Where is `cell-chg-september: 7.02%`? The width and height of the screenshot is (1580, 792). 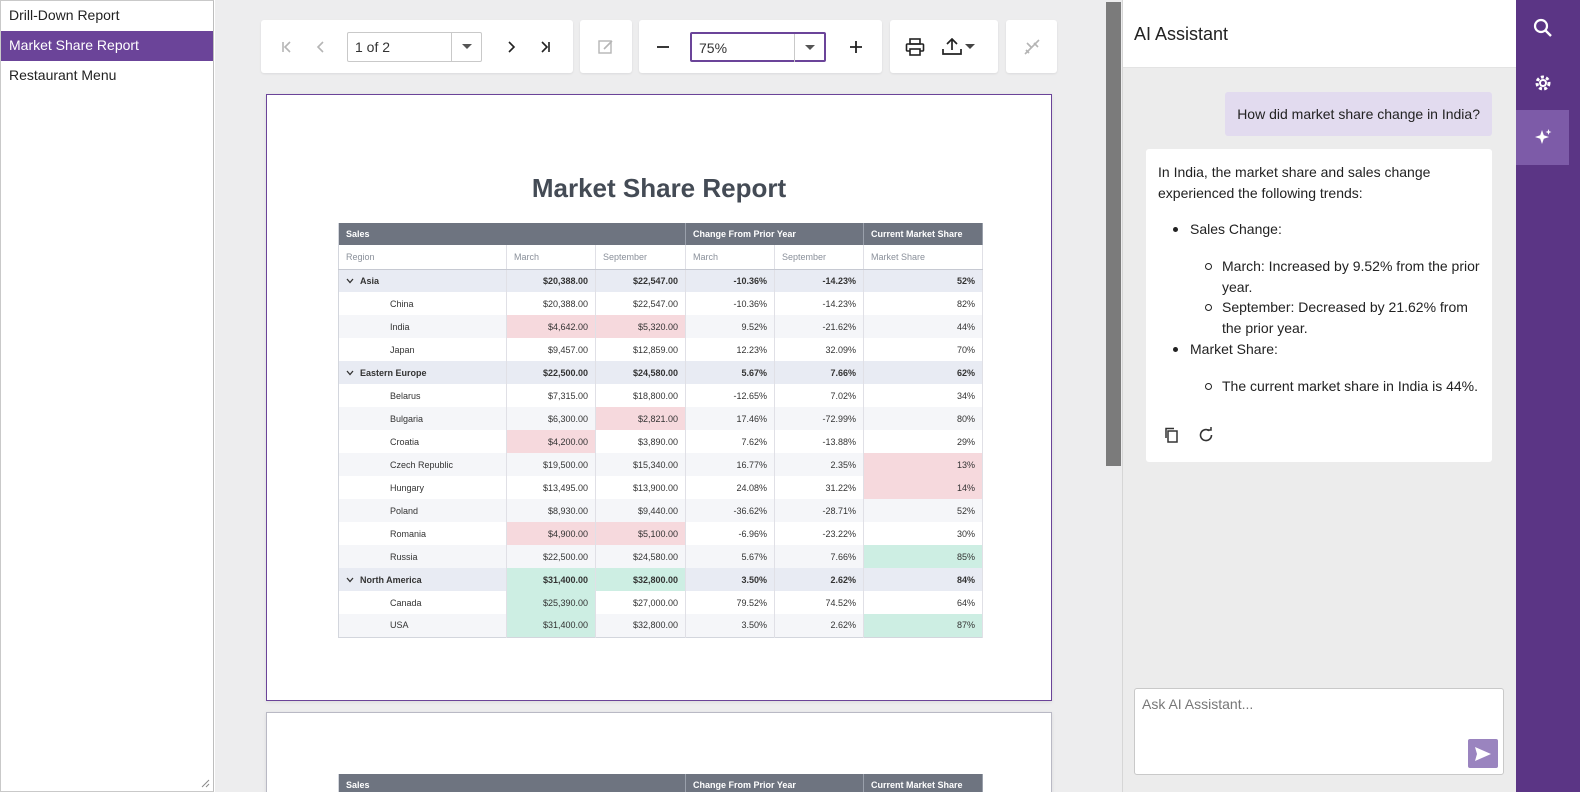
cell-chg-september: 7.02% is located at coordinates (819, 395).